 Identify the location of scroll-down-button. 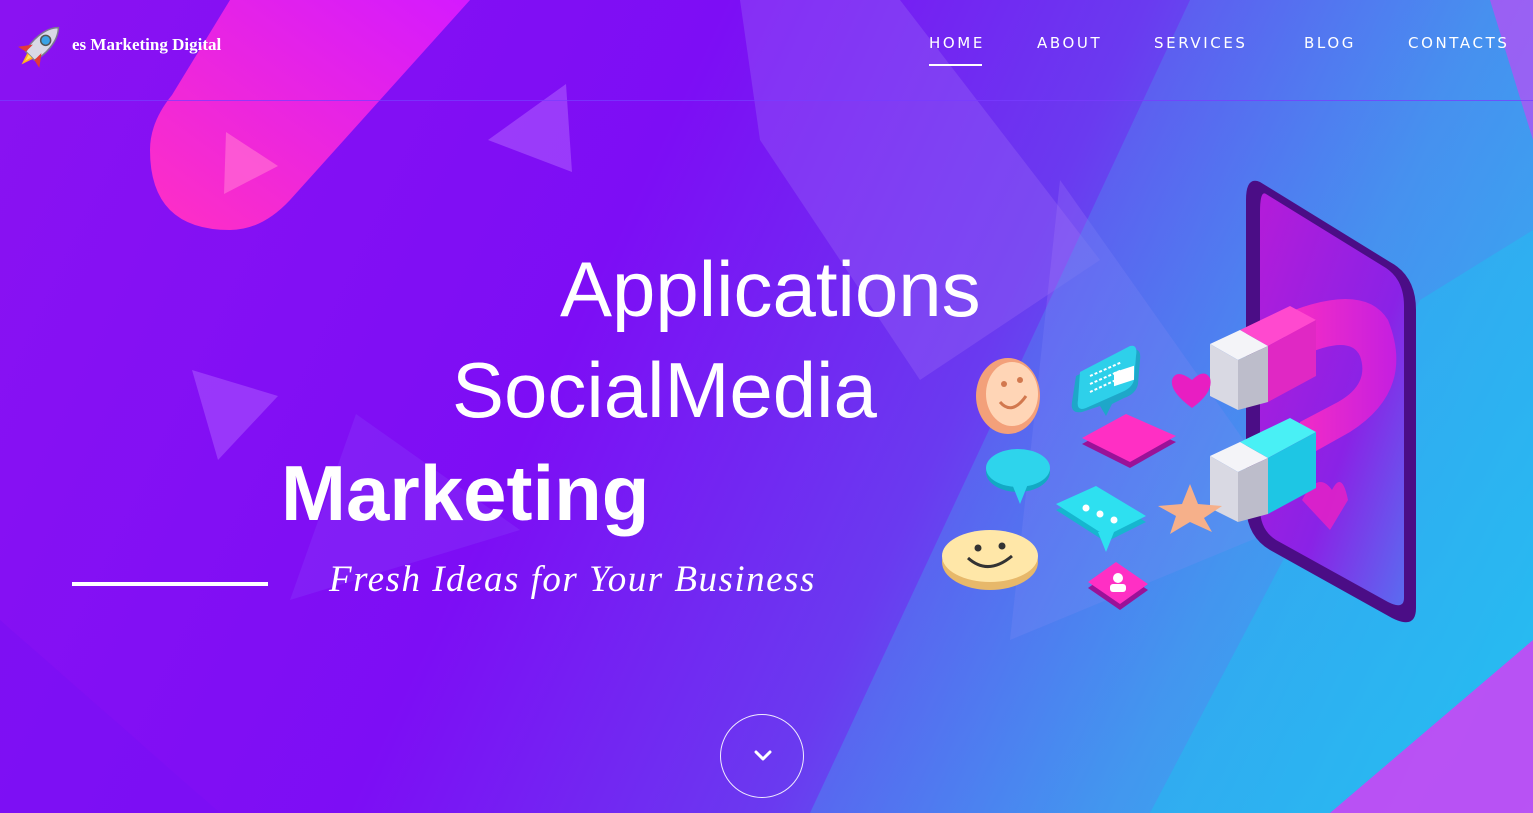
(762, 756).